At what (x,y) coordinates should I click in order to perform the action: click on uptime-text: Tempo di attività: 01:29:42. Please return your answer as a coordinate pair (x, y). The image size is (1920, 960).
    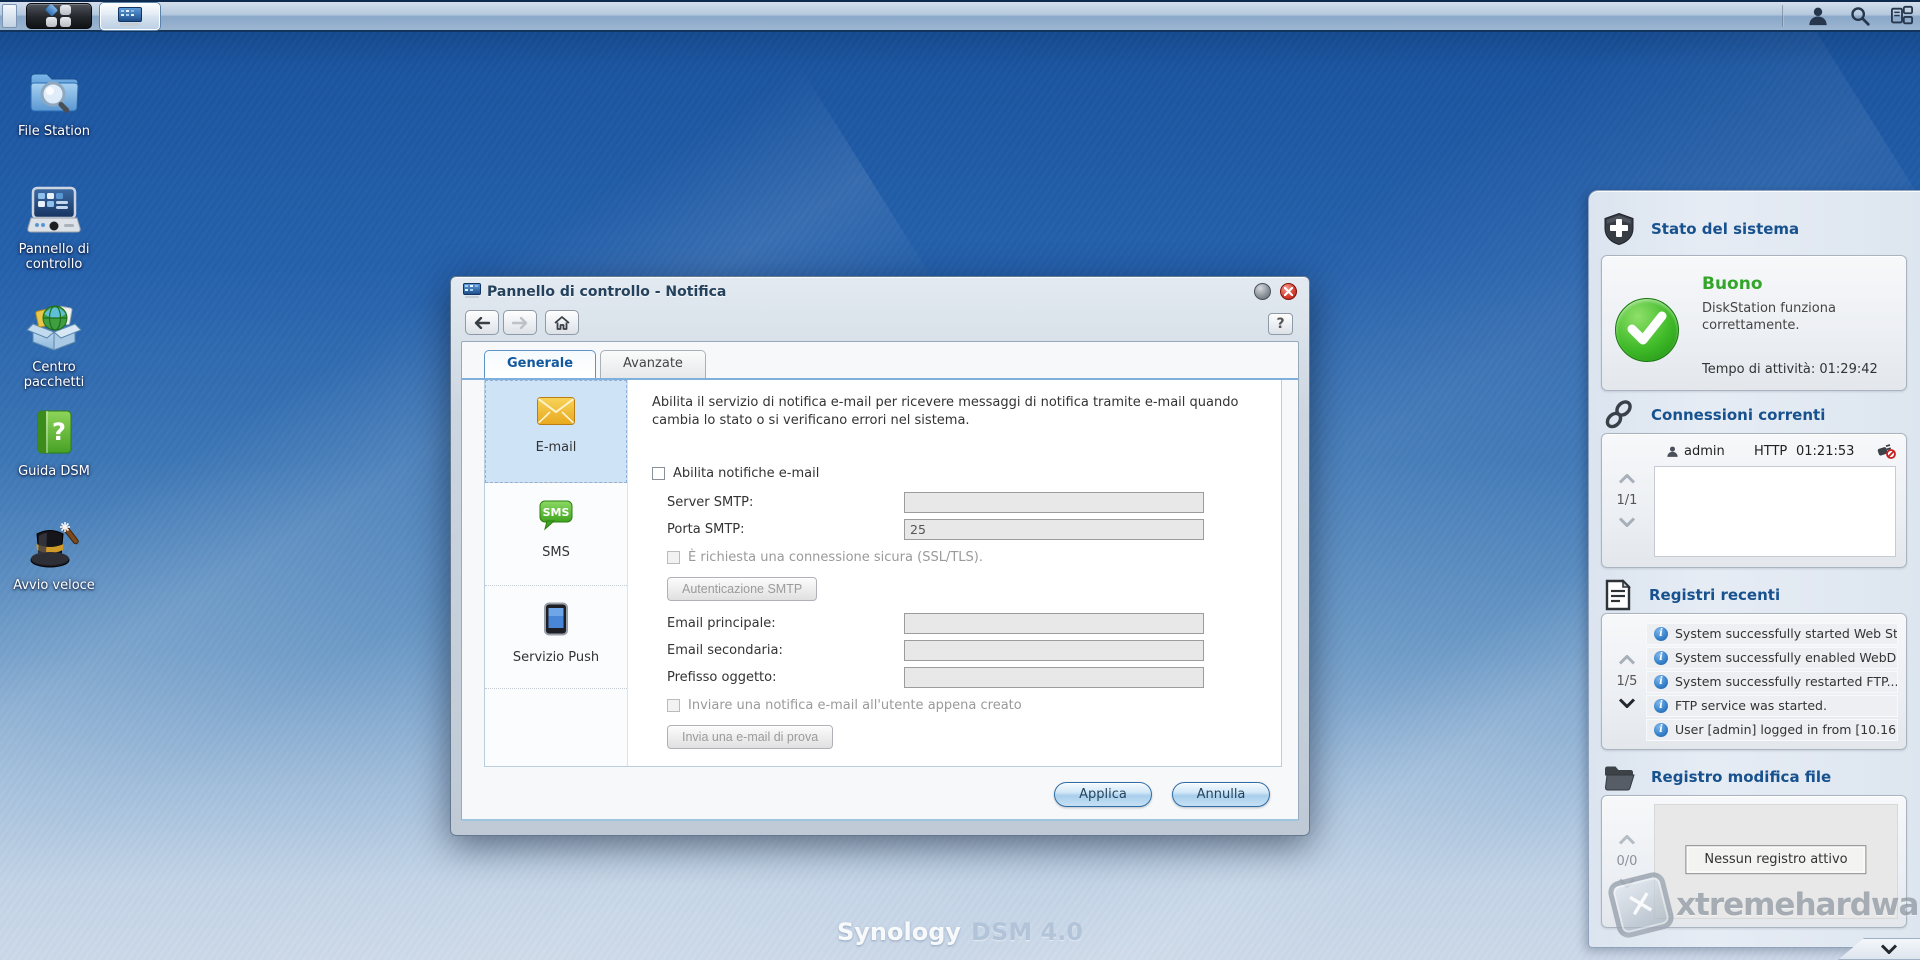
    Looking at the image, I should click on (1790, 369).